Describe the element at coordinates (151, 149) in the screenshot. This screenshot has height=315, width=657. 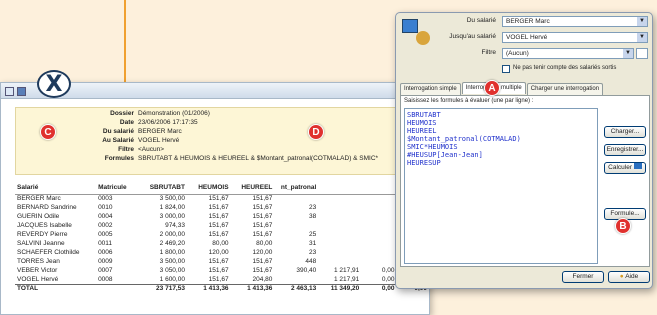
I see `filtre-value: <Aucun>` at that location.